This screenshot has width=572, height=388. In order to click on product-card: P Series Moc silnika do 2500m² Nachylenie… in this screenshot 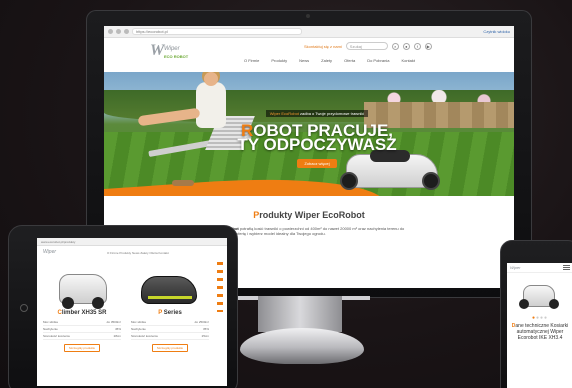, I will do `click(170, 310)`.